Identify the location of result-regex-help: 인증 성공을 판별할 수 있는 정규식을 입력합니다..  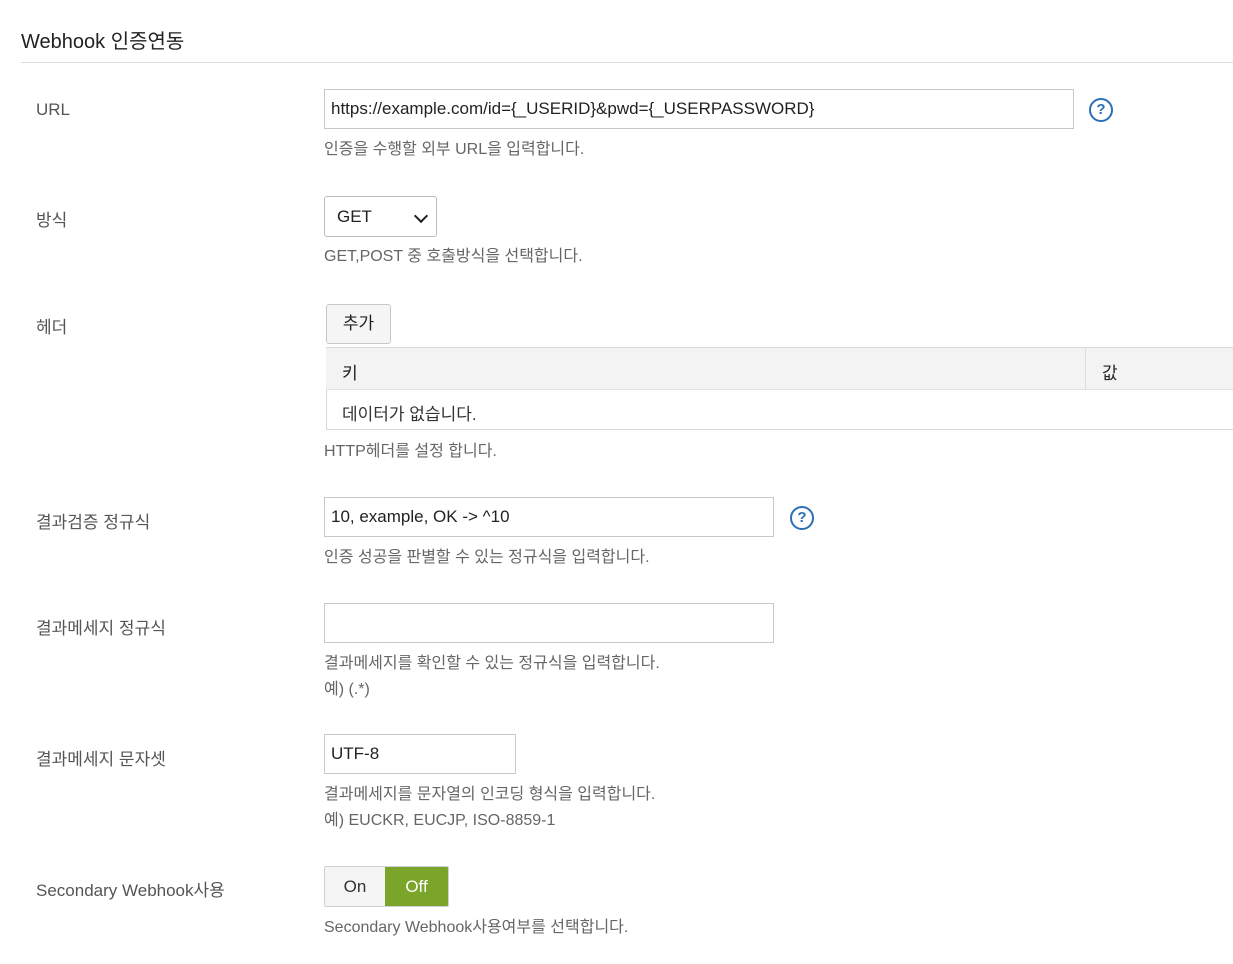
(487, 557).